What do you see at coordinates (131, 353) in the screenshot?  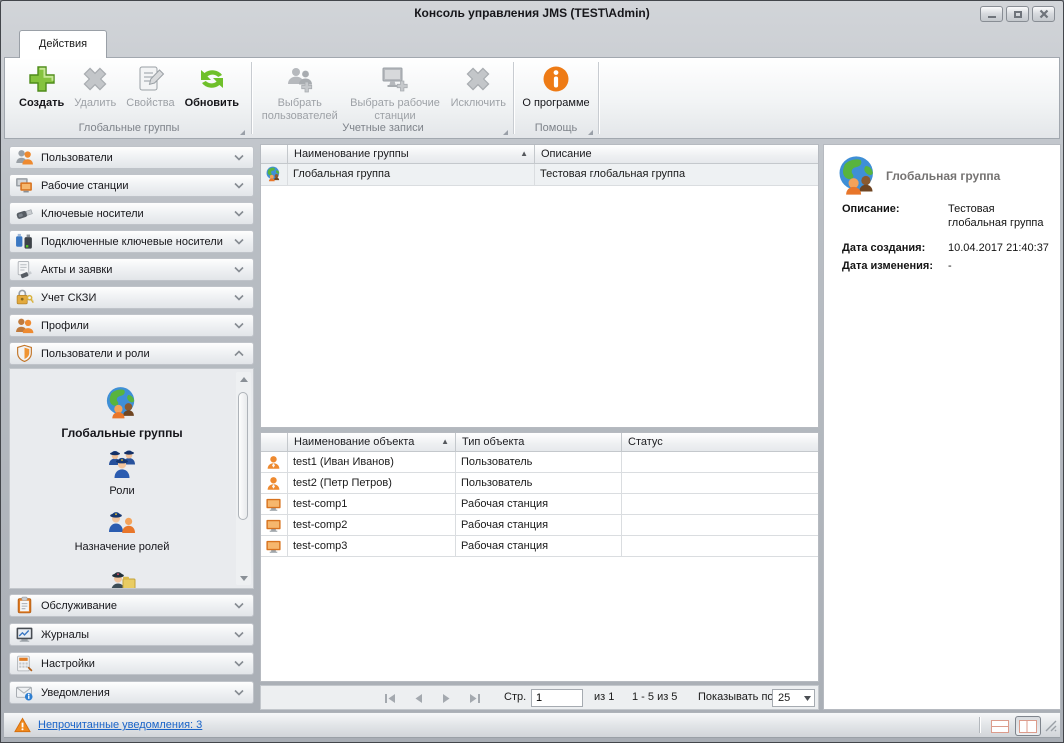 I see `sidebar-item-users-and-roles: Пользователи и роли` at bounding box center [131, 353].